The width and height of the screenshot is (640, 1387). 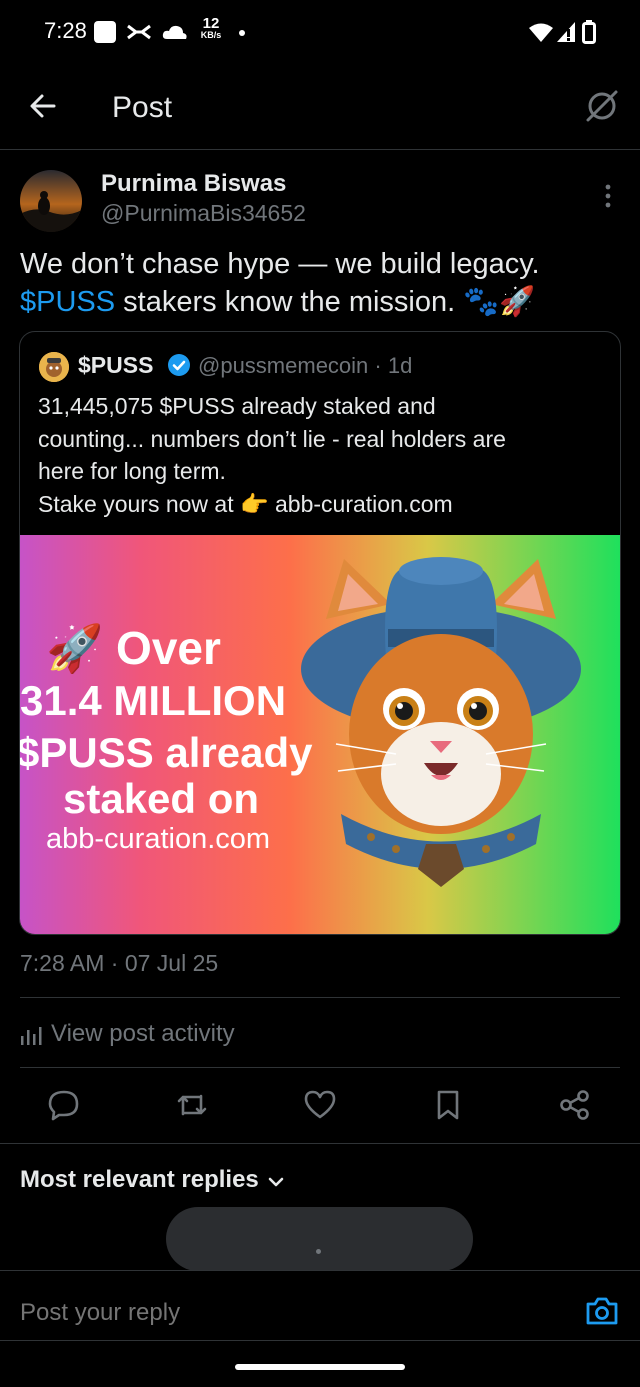 What do you see at coordinates (192, 1105) in the screenshot?
I see `repost-icon` at bounding box center [192, 1105].